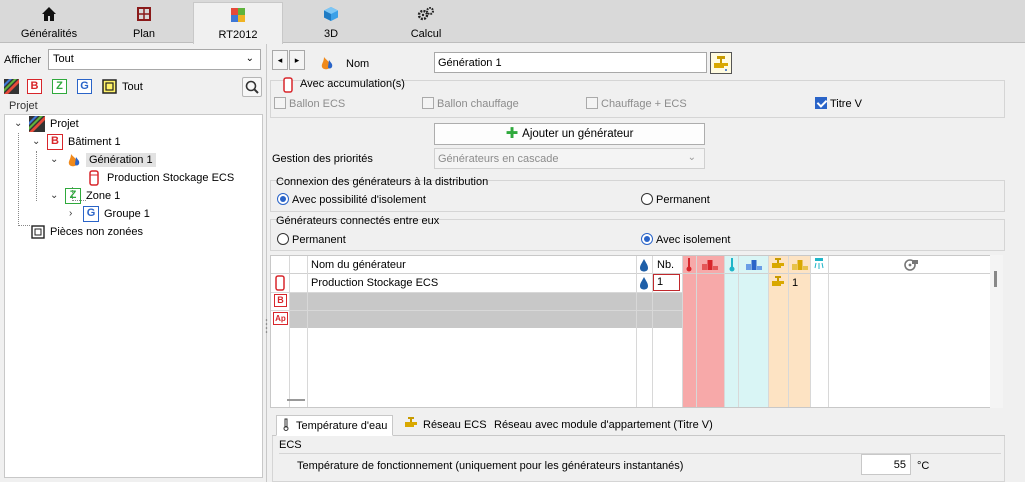 Image resolution: width=1025 pixels, height=482 pixels. I want to click on prev-button: ◂, so click(280, 60).